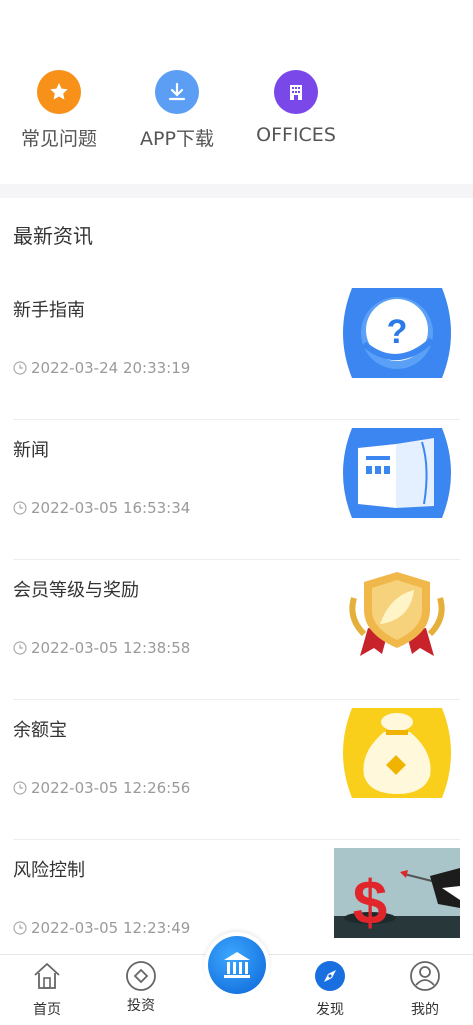 The image size is (473, 1025). Describe the element at coordinates (31, 450) in the screenshot. I see `news-item-title: 新闻` at that location.